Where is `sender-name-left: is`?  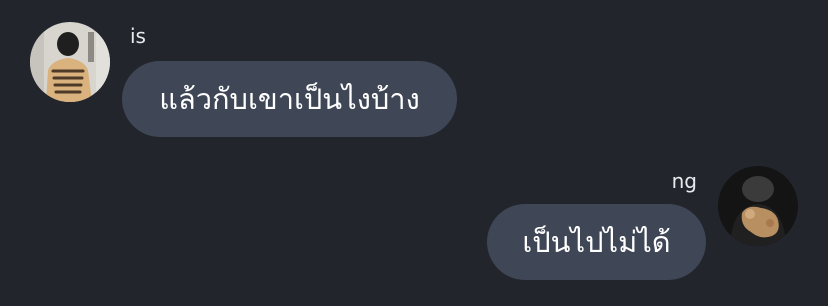 sender-name-left: is is located at coordinates (138, 36).